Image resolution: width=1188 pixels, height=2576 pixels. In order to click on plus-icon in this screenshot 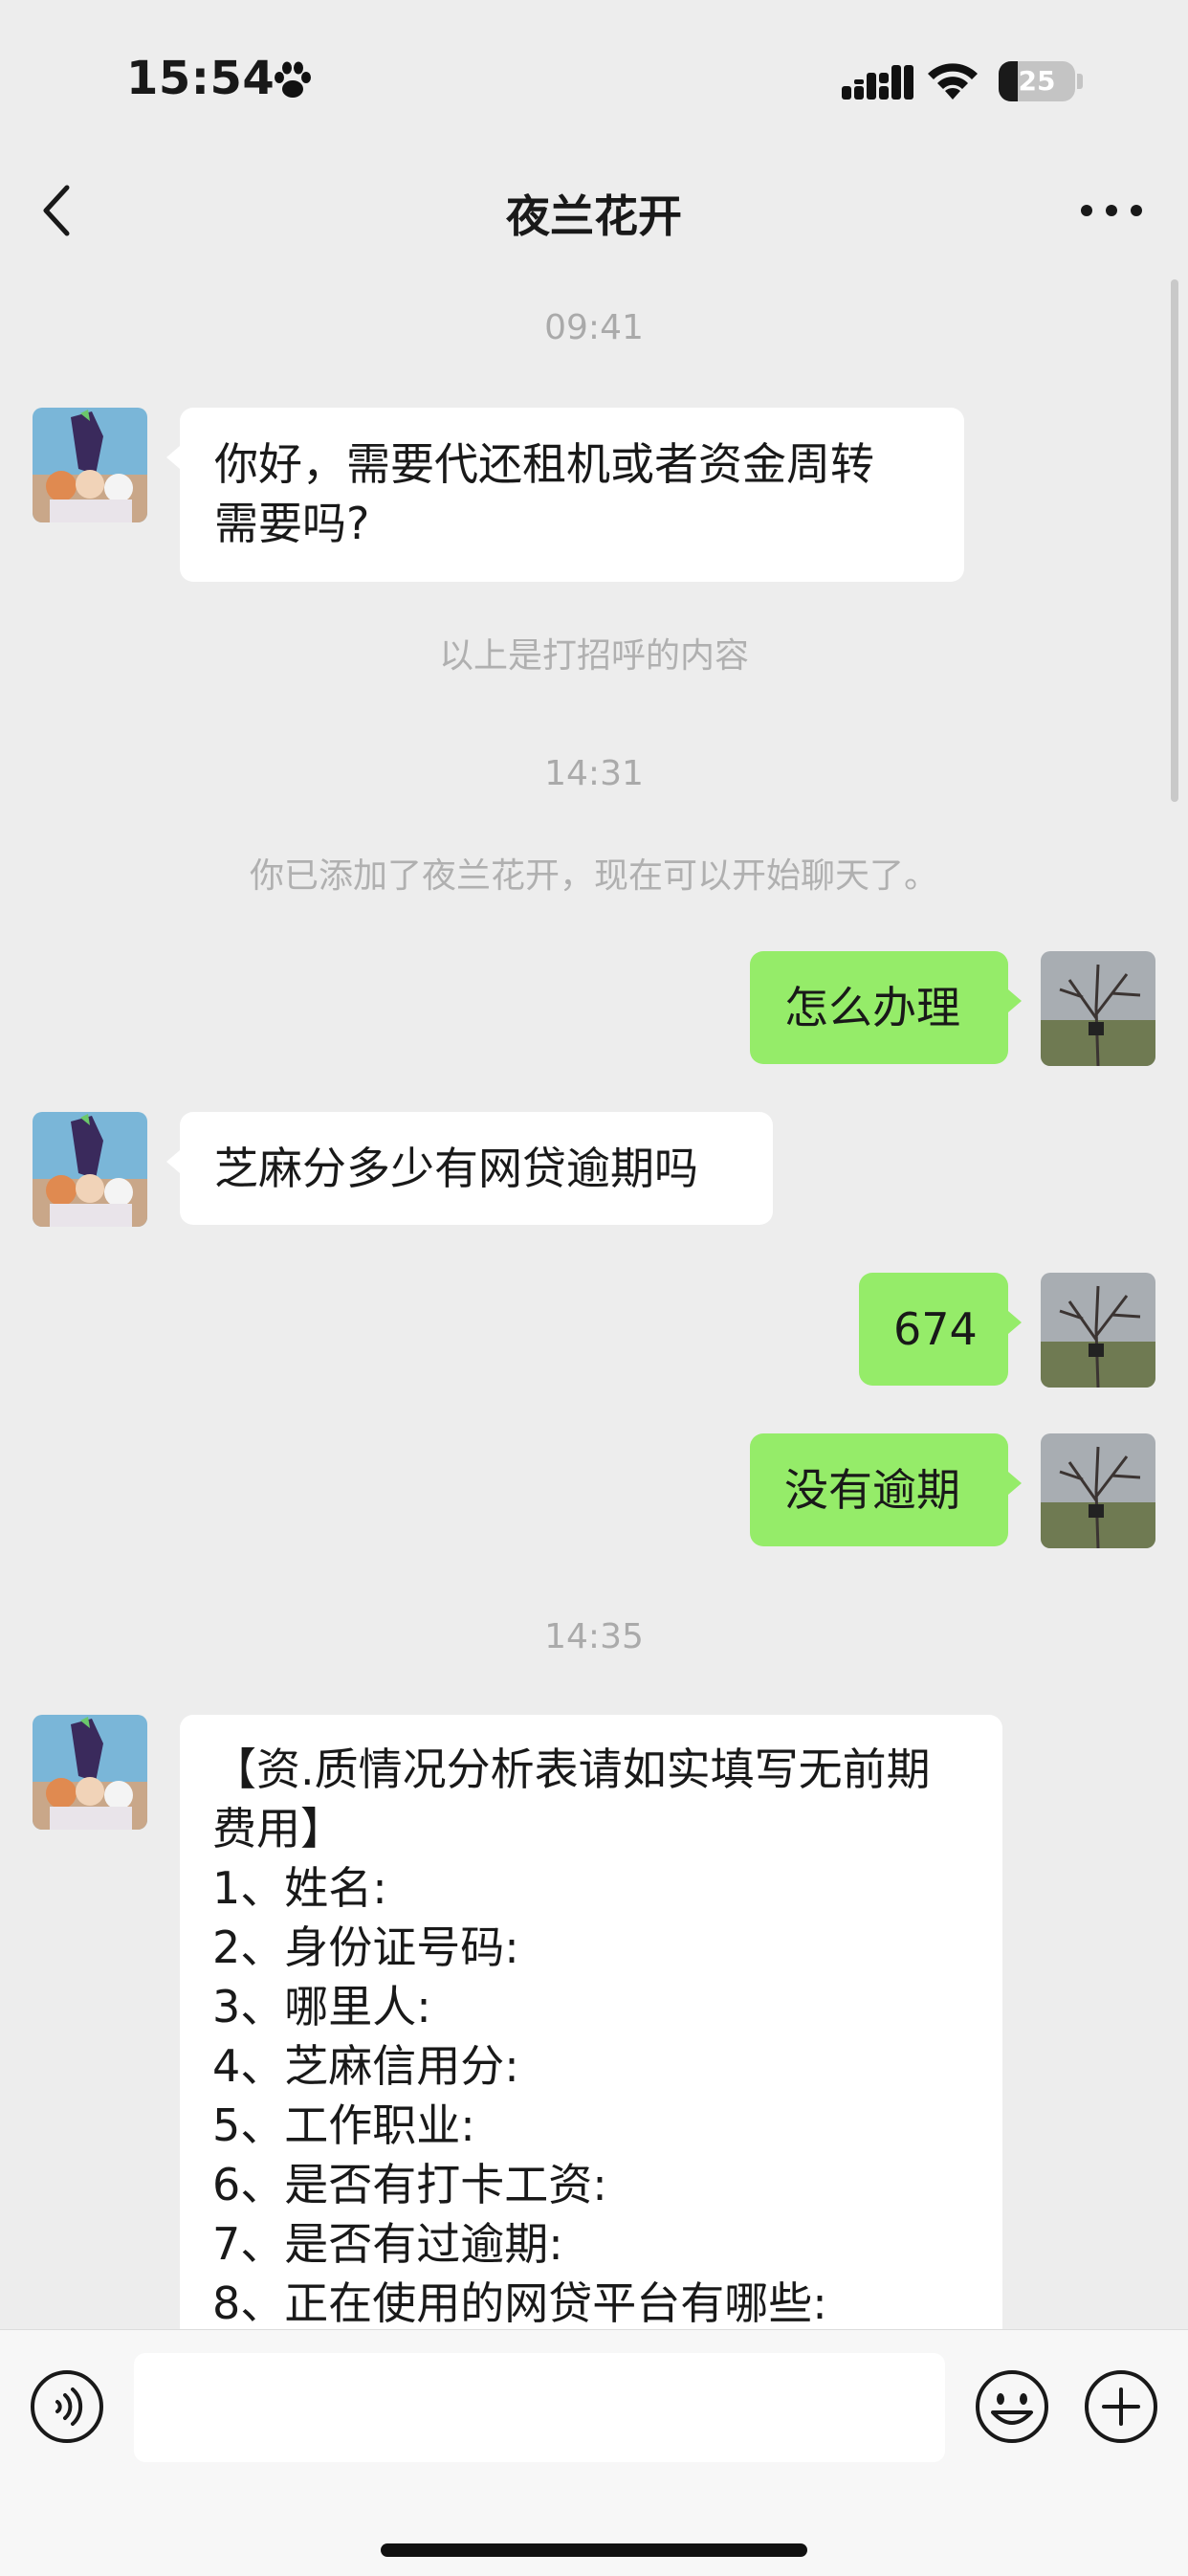, I will do `click(1121, 2406)`.